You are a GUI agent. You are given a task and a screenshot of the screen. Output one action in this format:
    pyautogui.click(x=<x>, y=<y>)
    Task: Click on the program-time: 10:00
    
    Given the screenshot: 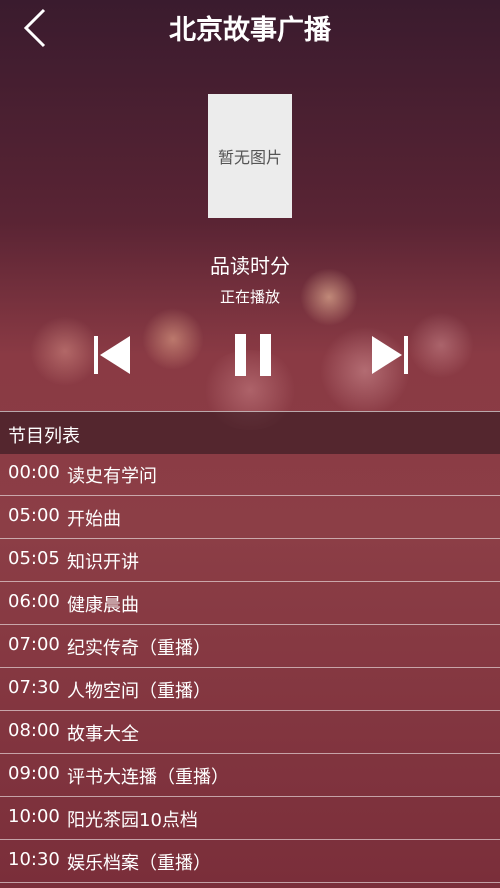 What is the action you would take?
    pyautogui.click(x=34, y=816)
    